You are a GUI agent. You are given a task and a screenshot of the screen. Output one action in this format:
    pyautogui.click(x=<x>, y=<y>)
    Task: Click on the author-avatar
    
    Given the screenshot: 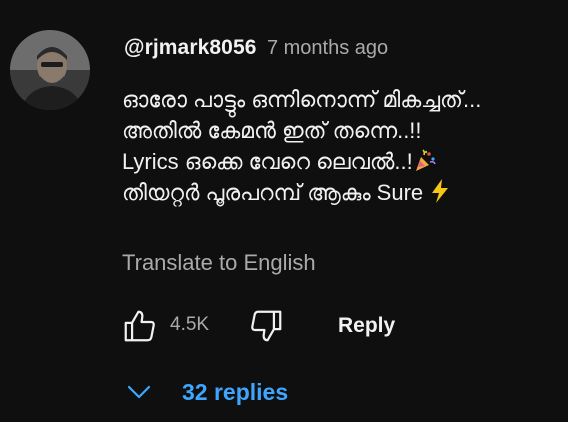 What is the action you would take?
    pyautogui.click(x=50, y=70)
    